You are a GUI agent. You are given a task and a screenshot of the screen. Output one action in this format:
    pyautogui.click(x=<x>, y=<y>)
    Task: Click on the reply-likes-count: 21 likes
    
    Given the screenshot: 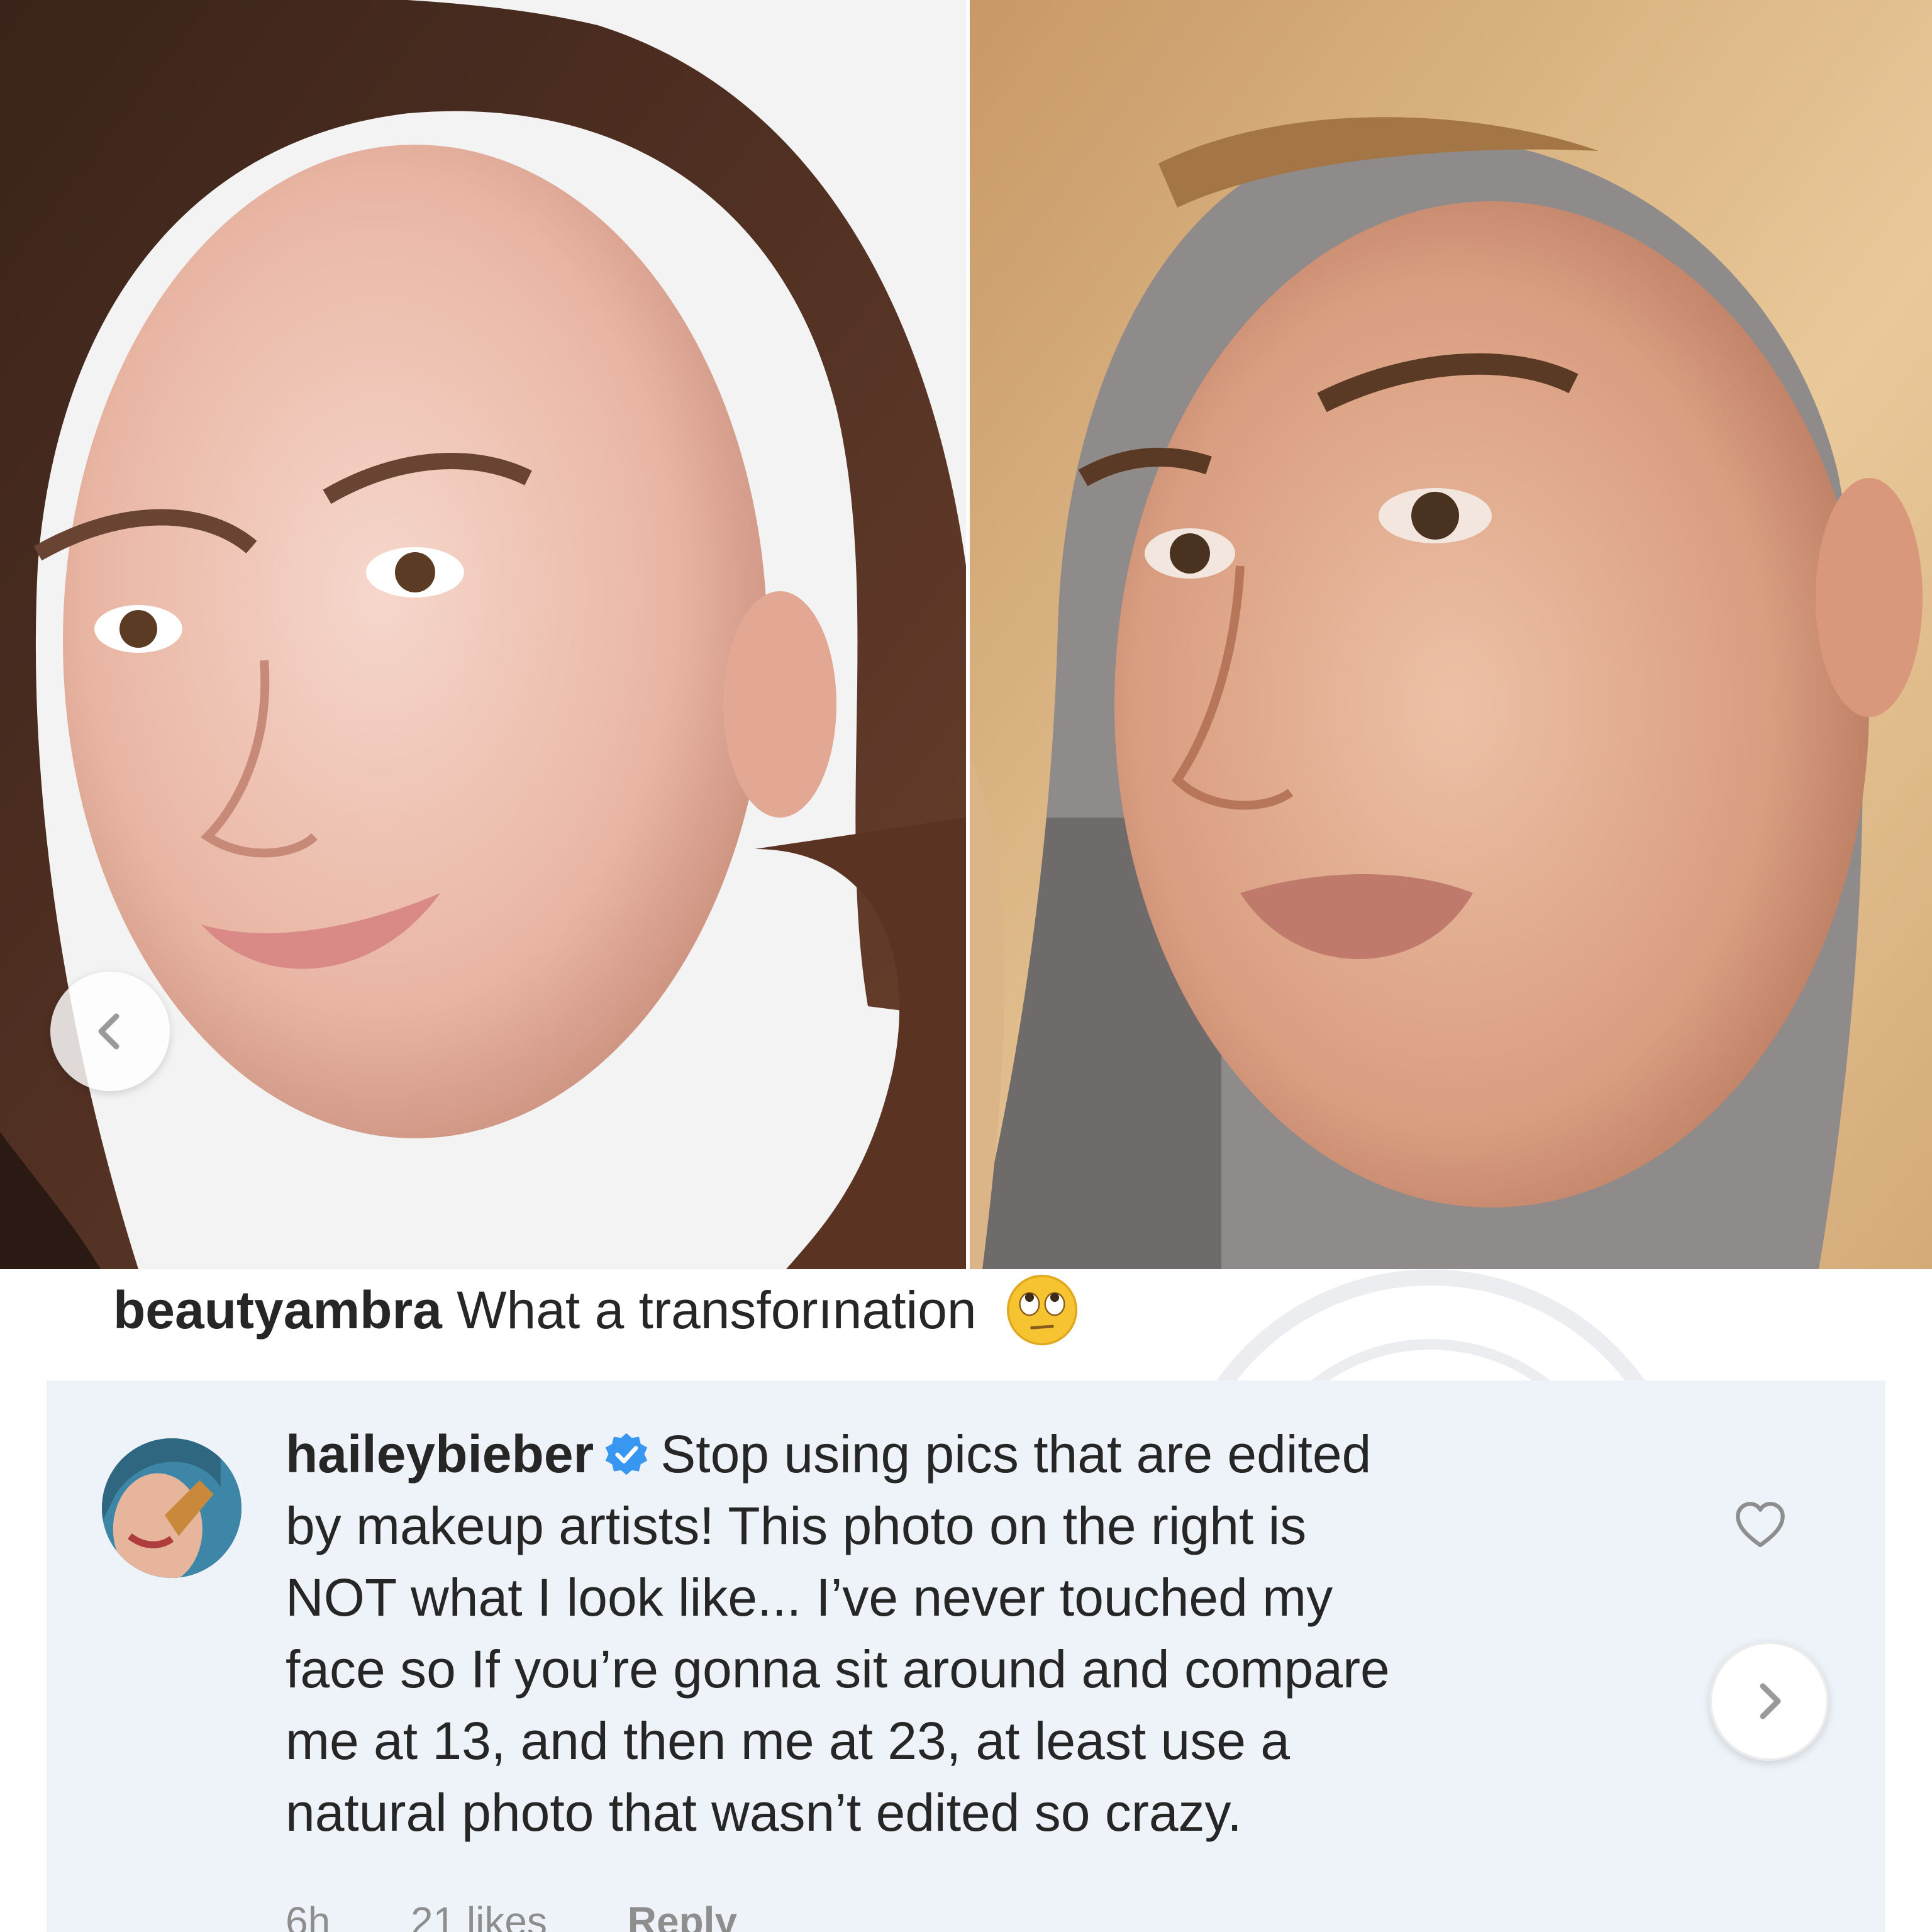 What is the action you would take?
    pyautogui.click(x=479, y=1915)
    